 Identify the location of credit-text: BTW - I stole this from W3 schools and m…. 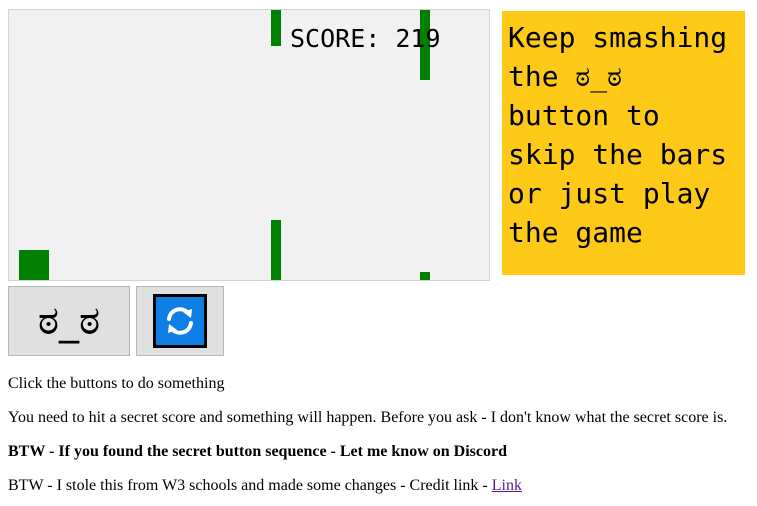
(265, 485).